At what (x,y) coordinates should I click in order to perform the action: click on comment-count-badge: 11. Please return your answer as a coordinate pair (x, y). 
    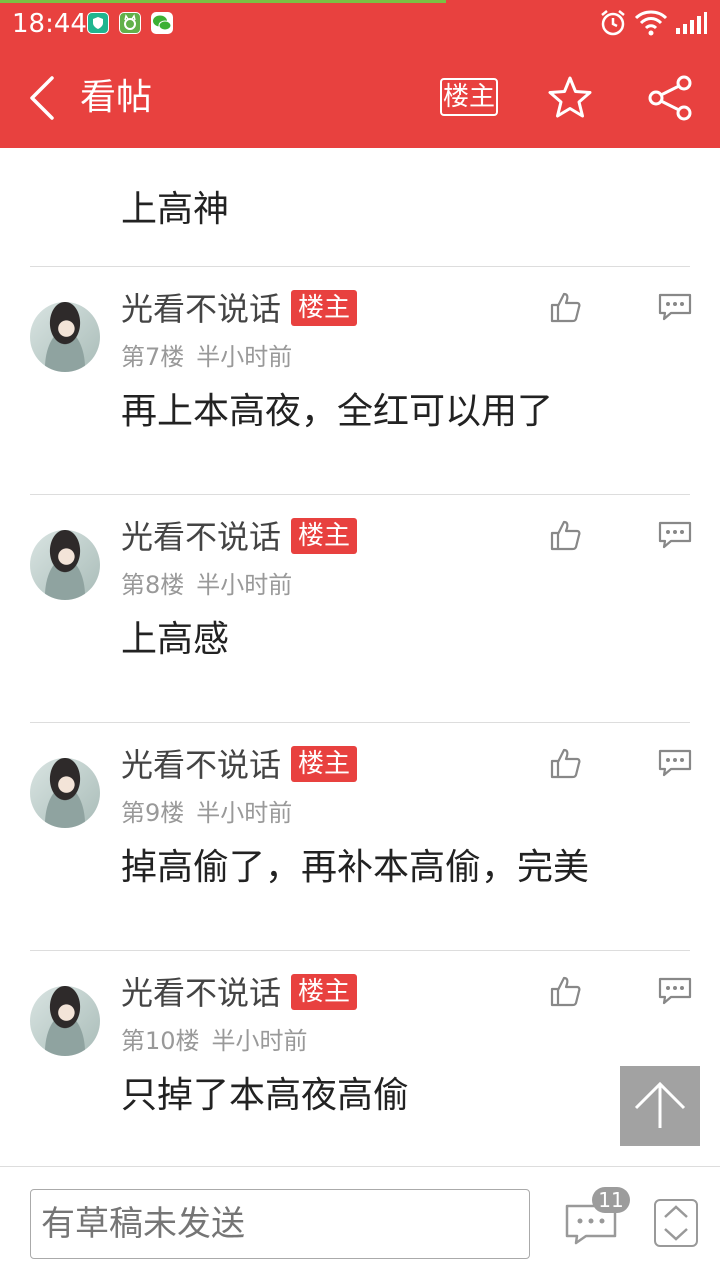
    Looking at the image, I should click on (611, 1200).